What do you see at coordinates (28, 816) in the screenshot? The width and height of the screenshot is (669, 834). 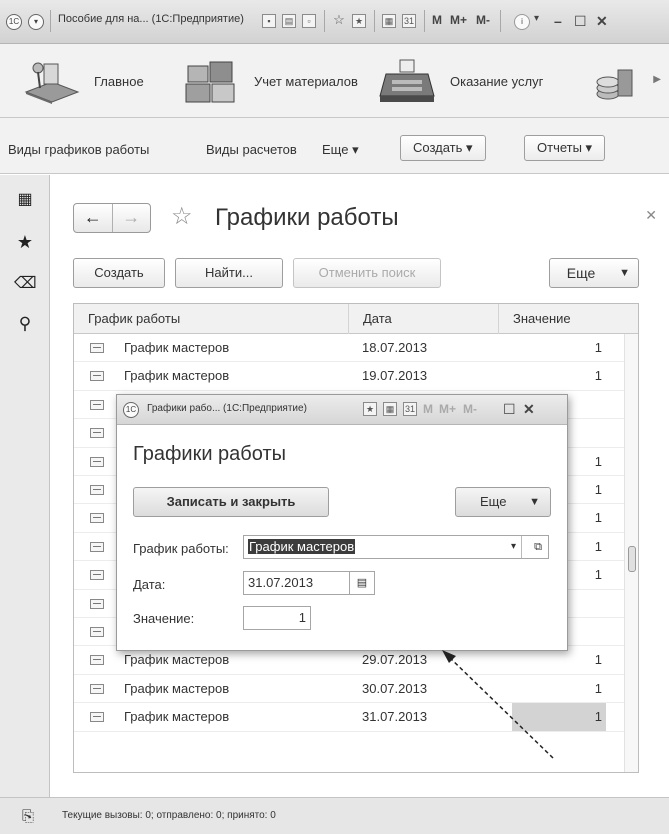 I see `connection-status-icon: ⎘` at bounding box center [28, 816].